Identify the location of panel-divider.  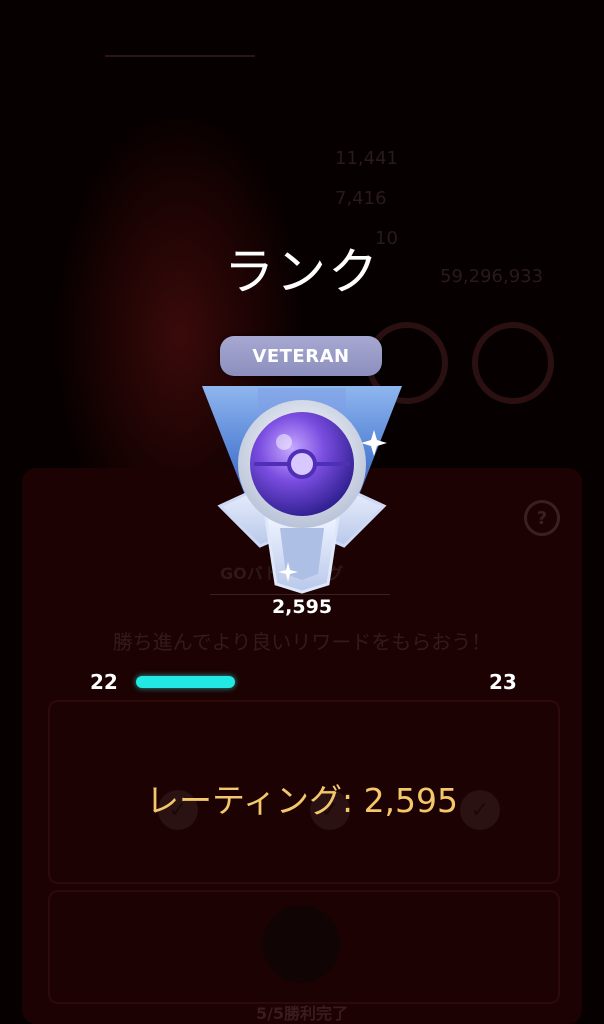
(300, 594).